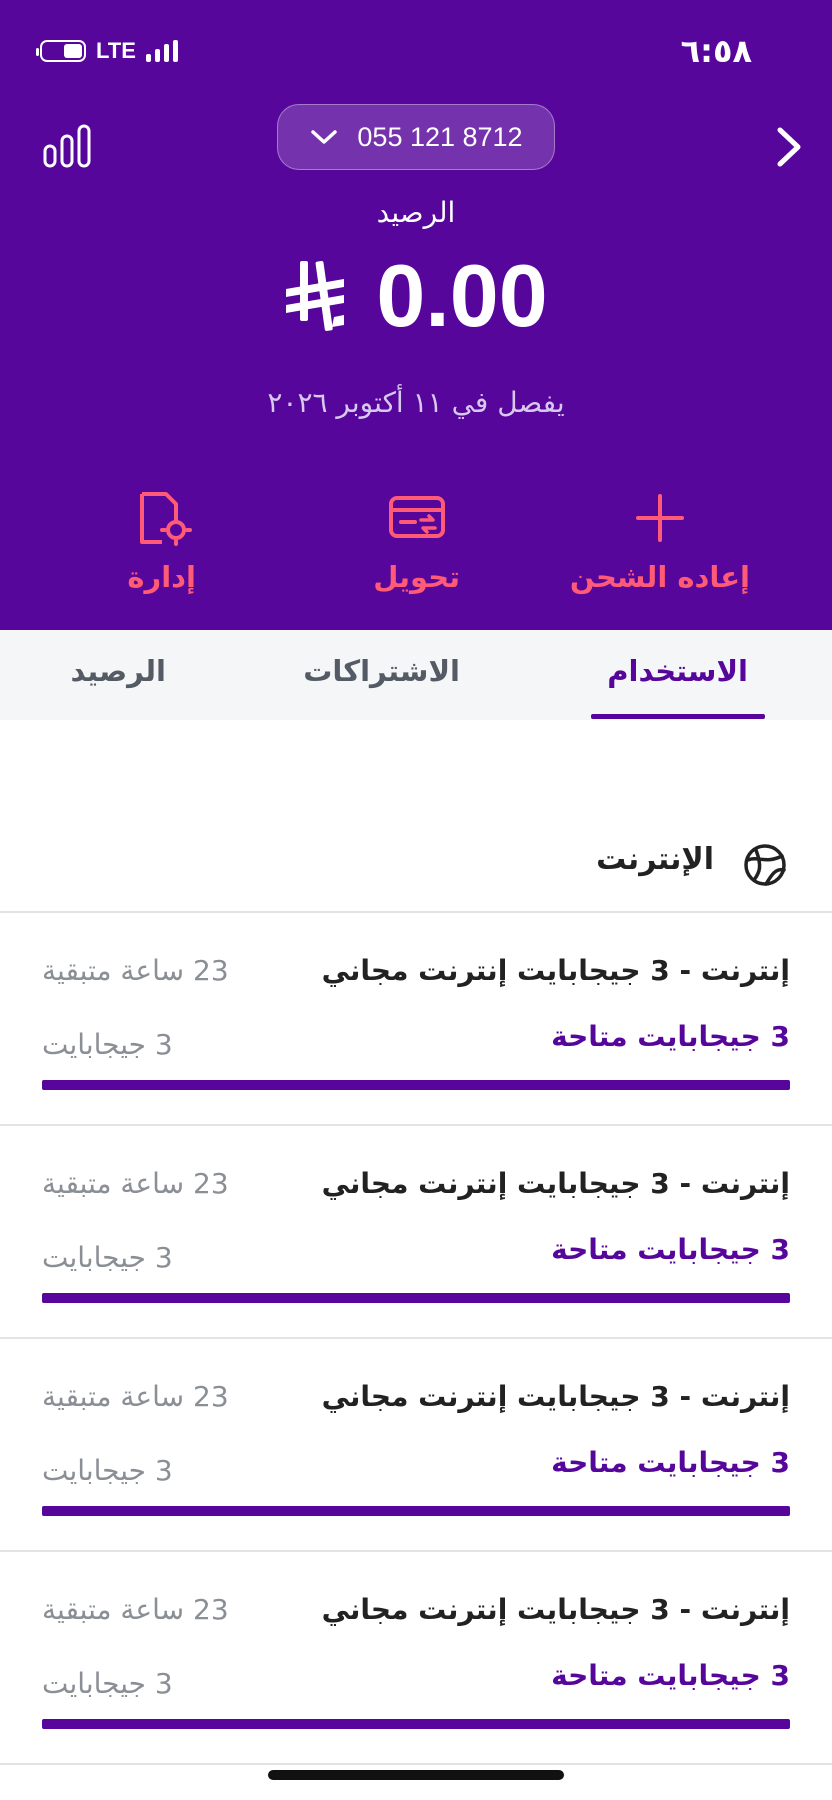  What do you see at coordinates (67, 146) in the screenshot?
I see `bar-chart-icon` at bounding box center [67, 146].